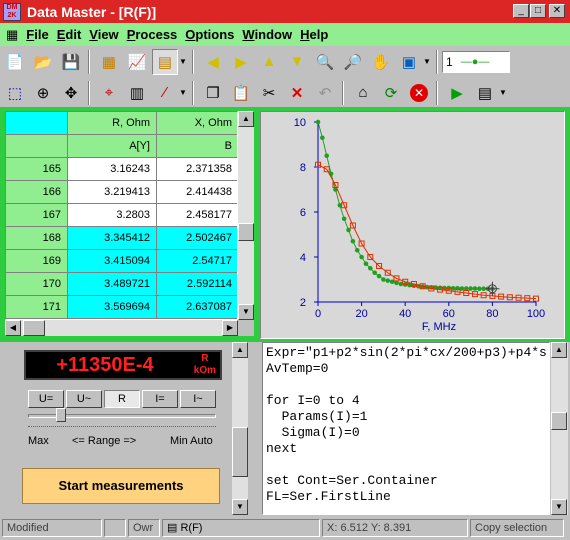 This screenshot has width=570, height=540. I want to click on line-icon: ⁄, so click(165, 93).